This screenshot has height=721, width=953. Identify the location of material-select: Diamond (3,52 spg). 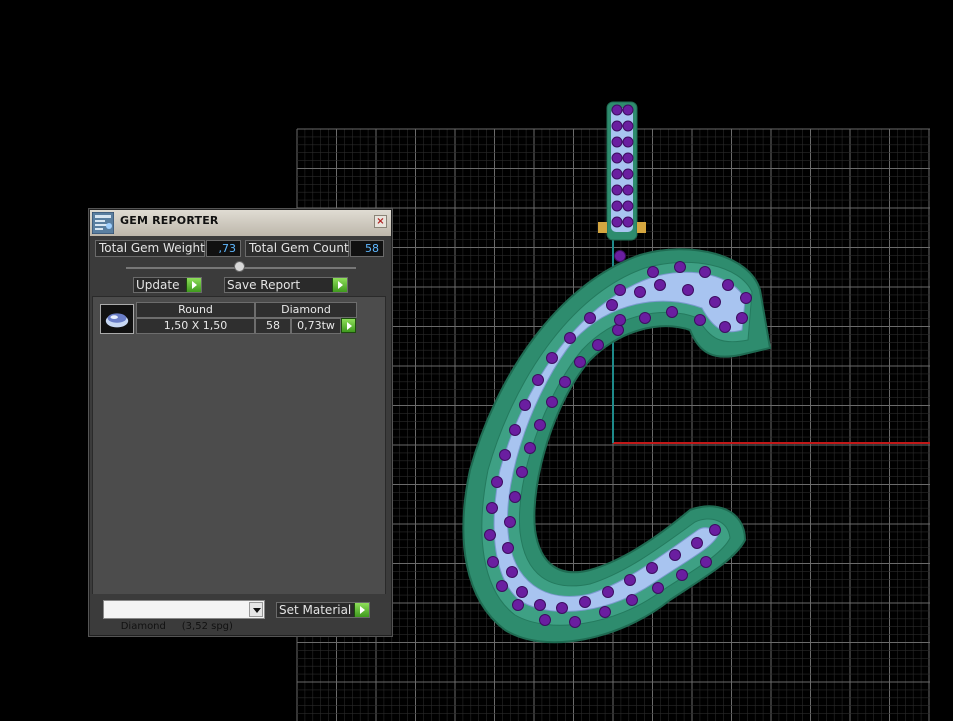
(184, 616).